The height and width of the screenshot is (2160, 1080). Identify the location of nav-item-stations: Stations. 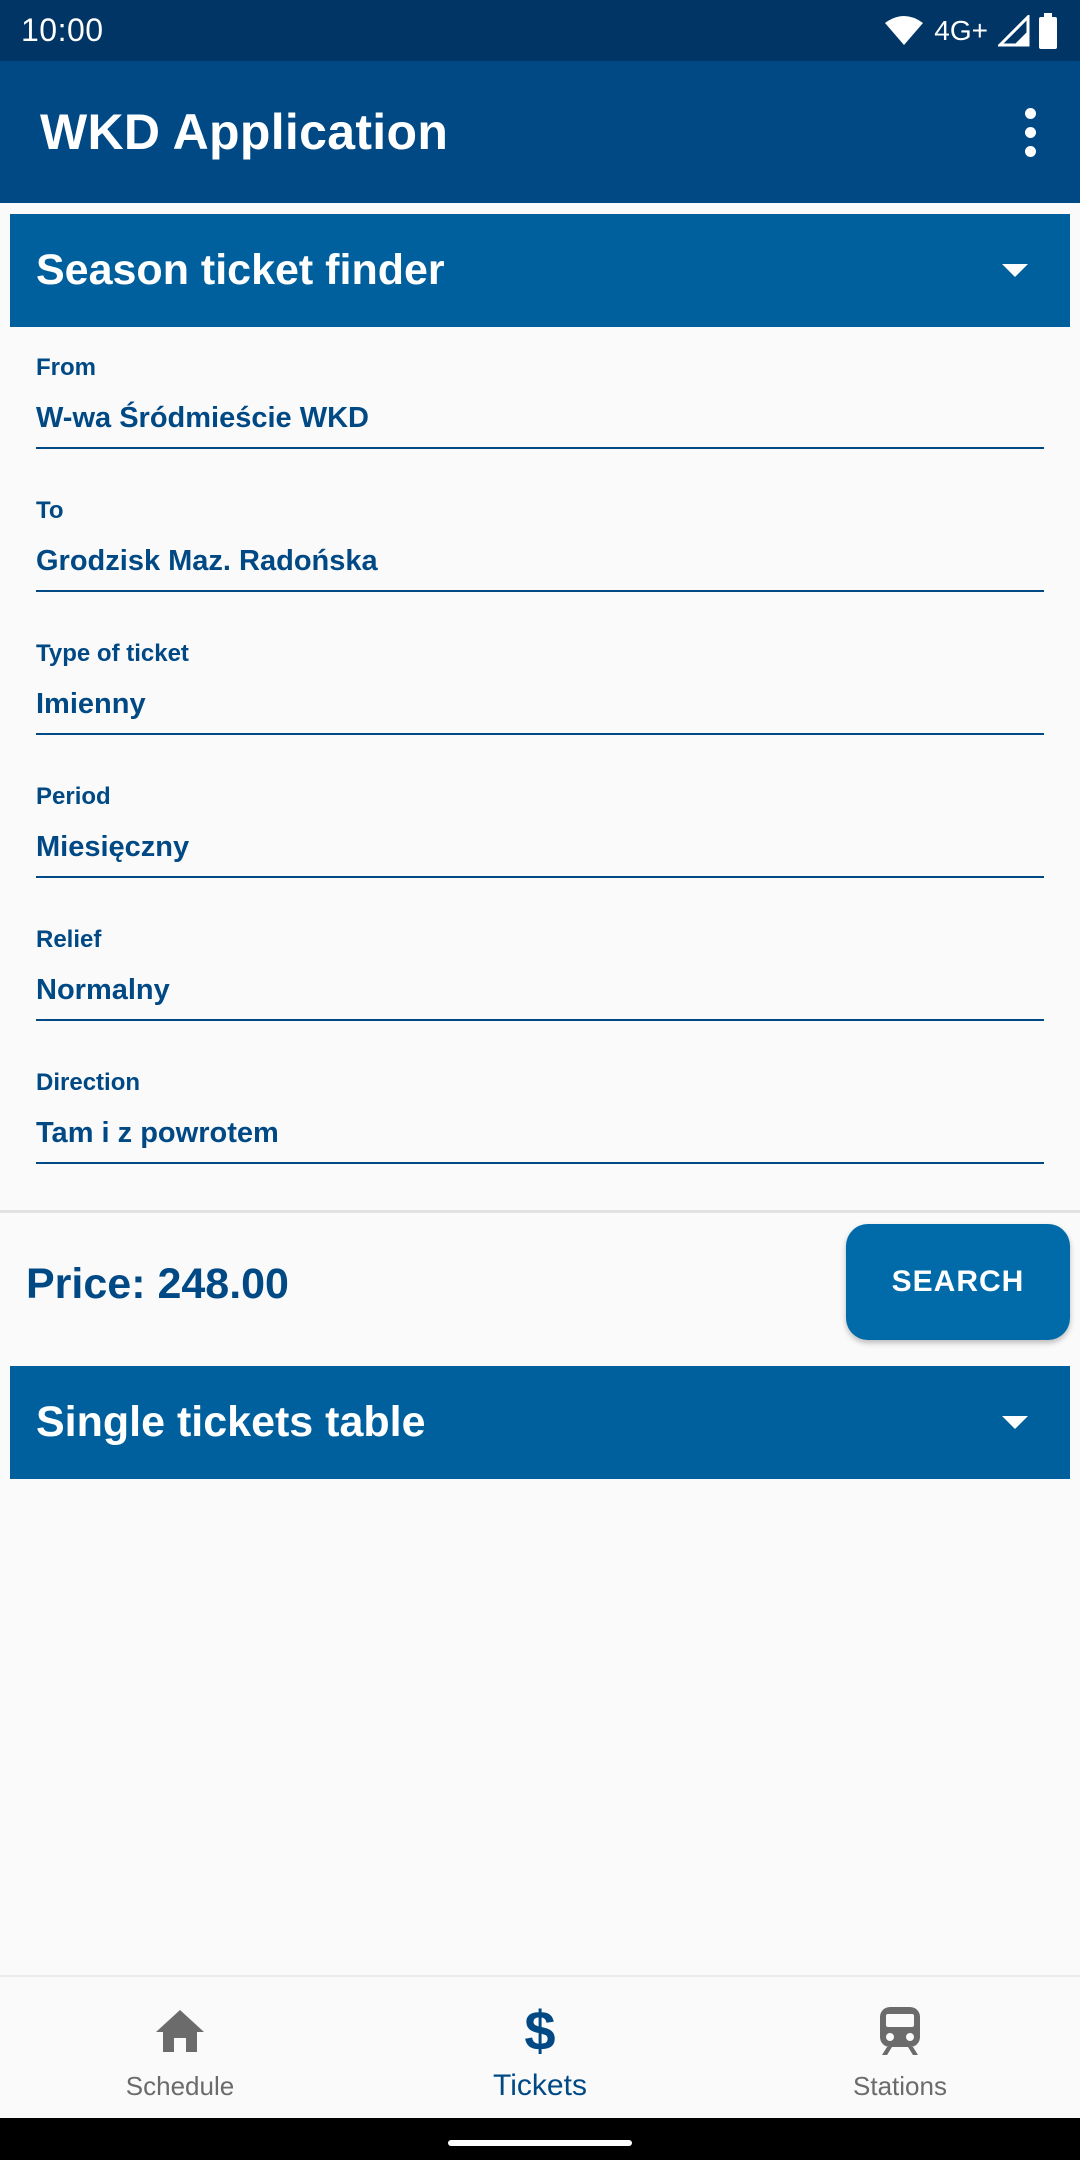
(900, 2047).